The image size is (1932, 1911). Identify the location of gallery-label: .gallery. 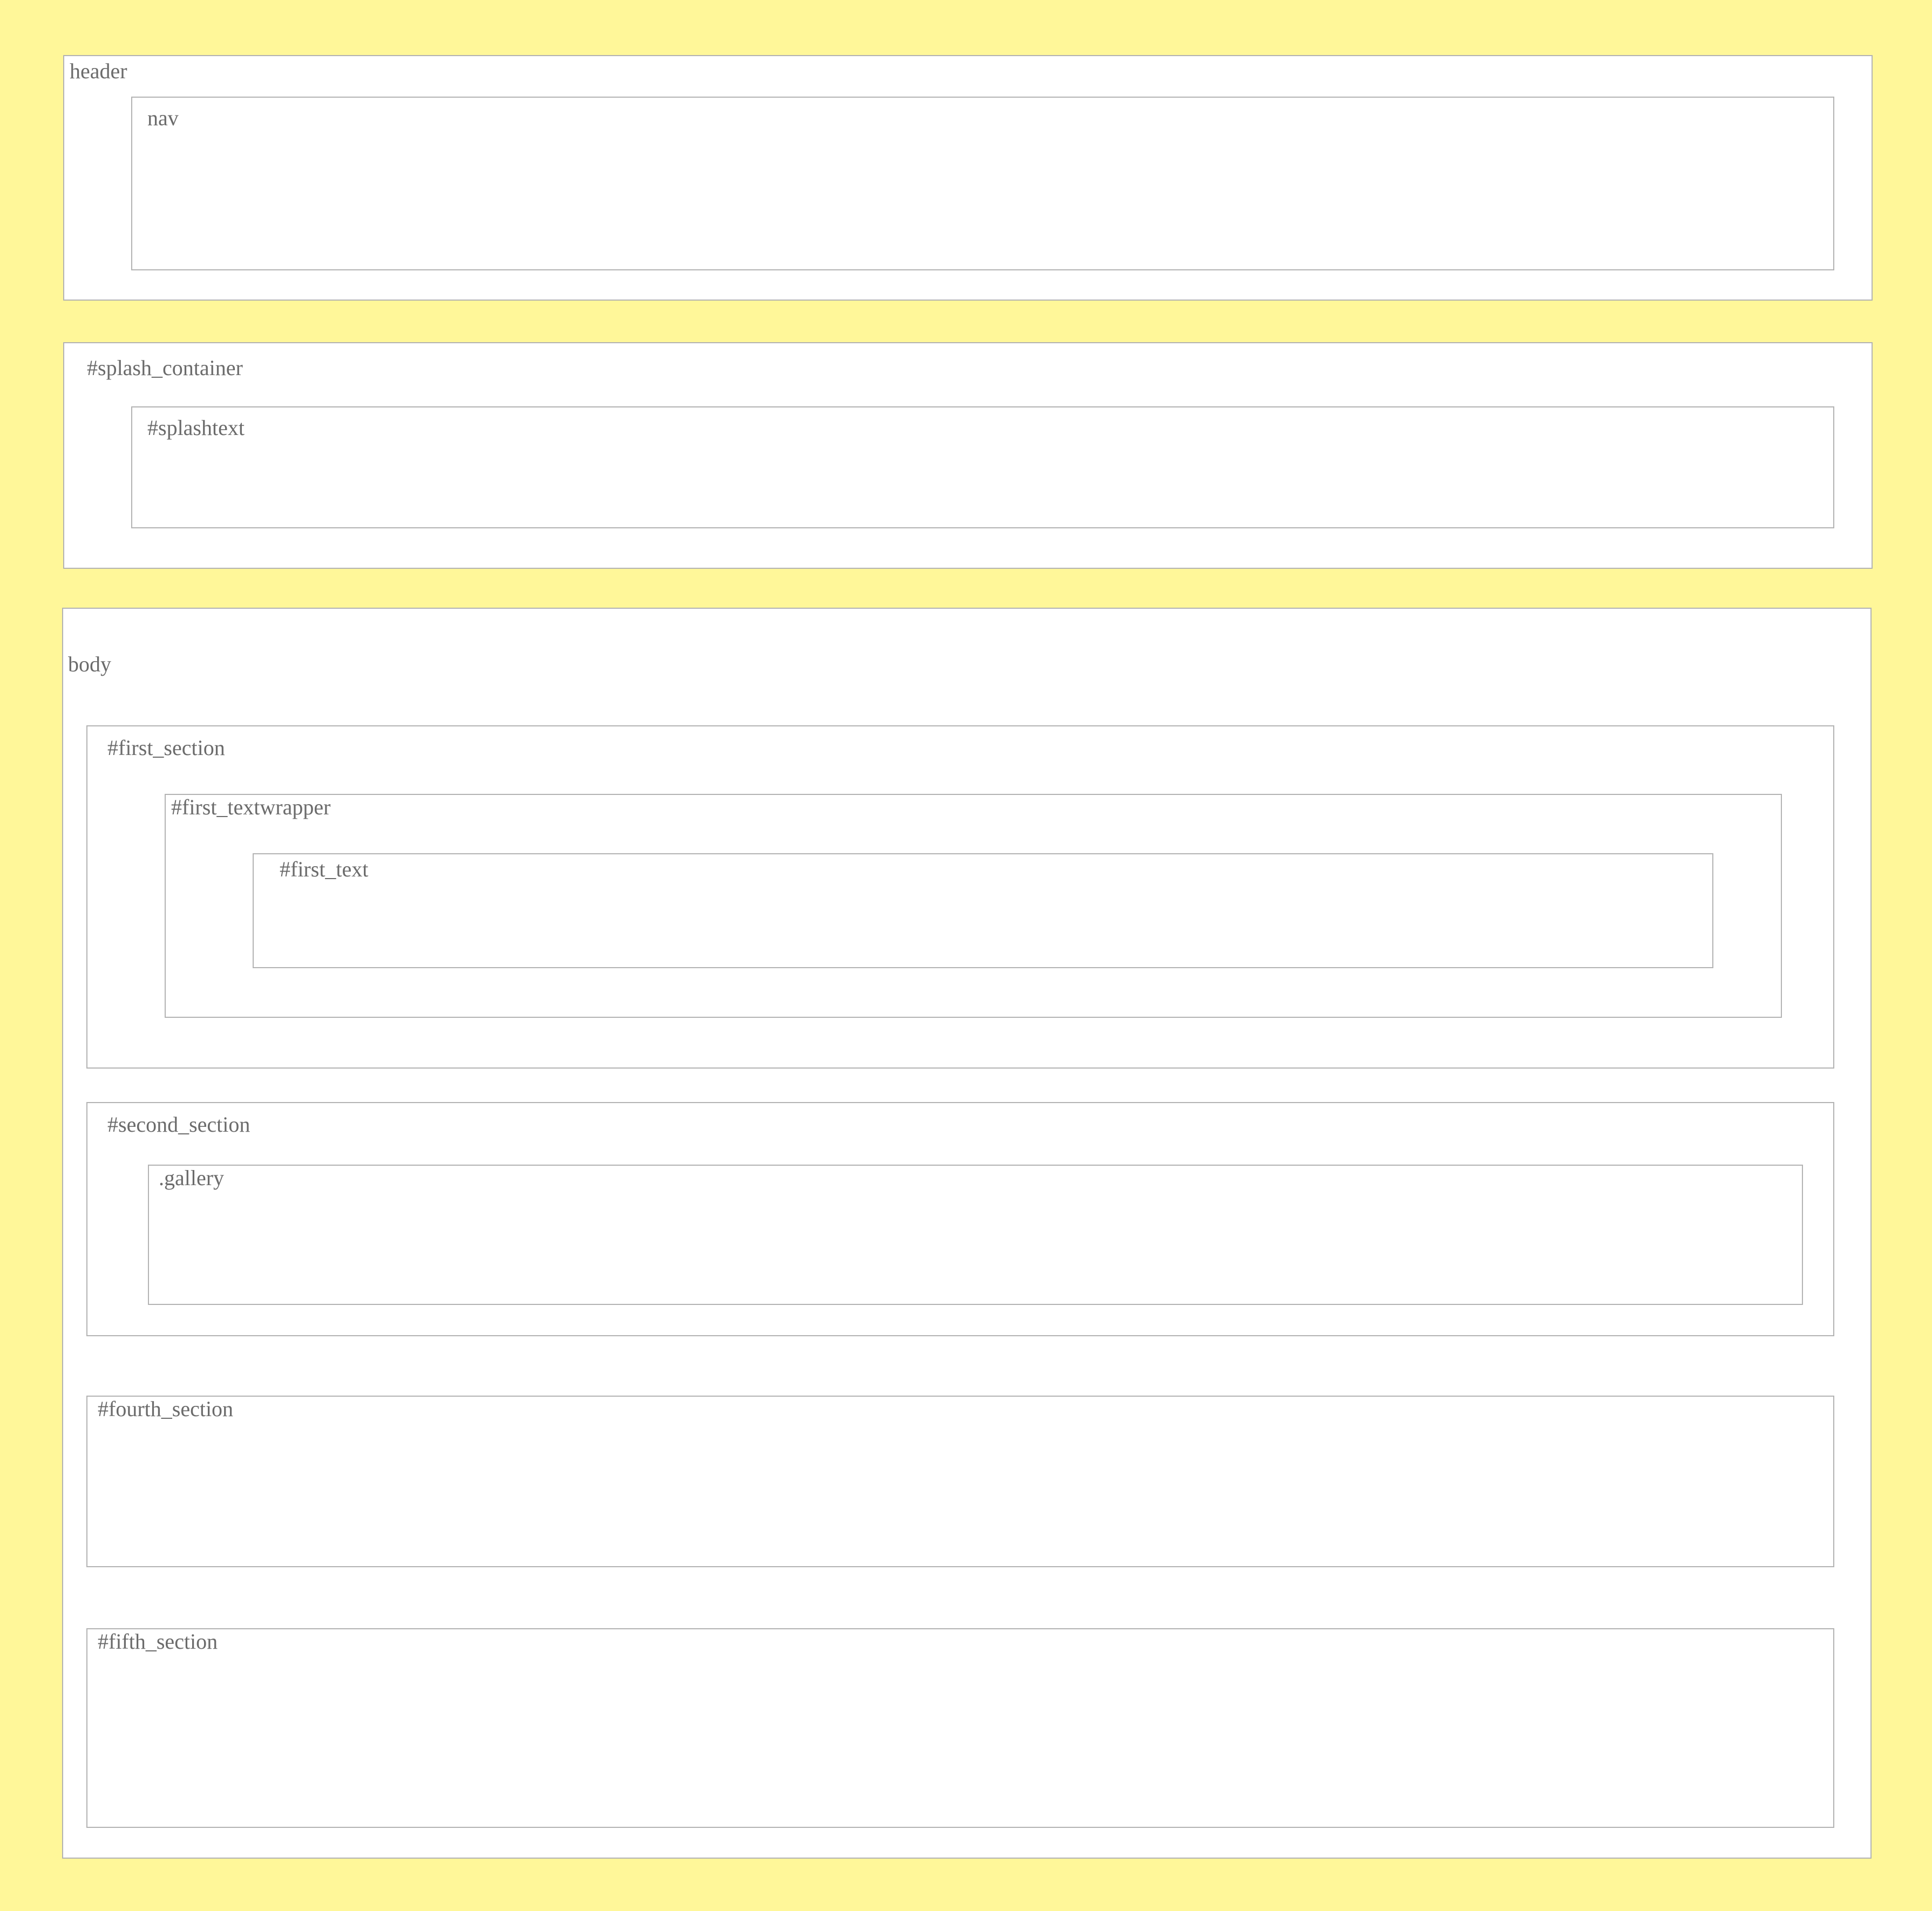
(192, 1178).